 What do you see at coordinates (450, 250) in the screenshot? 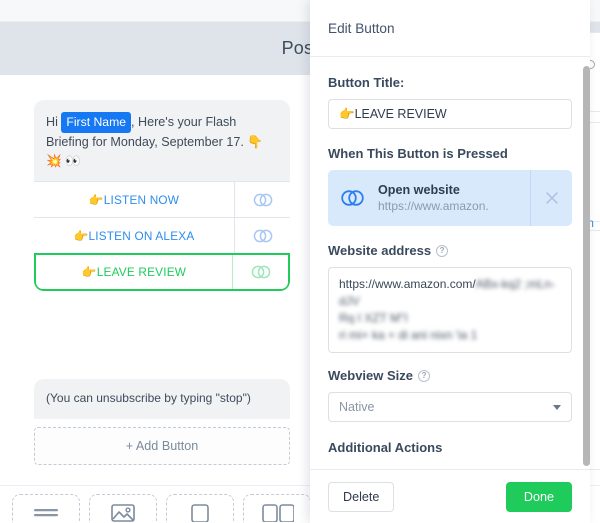
I see `website-address-label: Website address ?` at bounding box center [450, 250].